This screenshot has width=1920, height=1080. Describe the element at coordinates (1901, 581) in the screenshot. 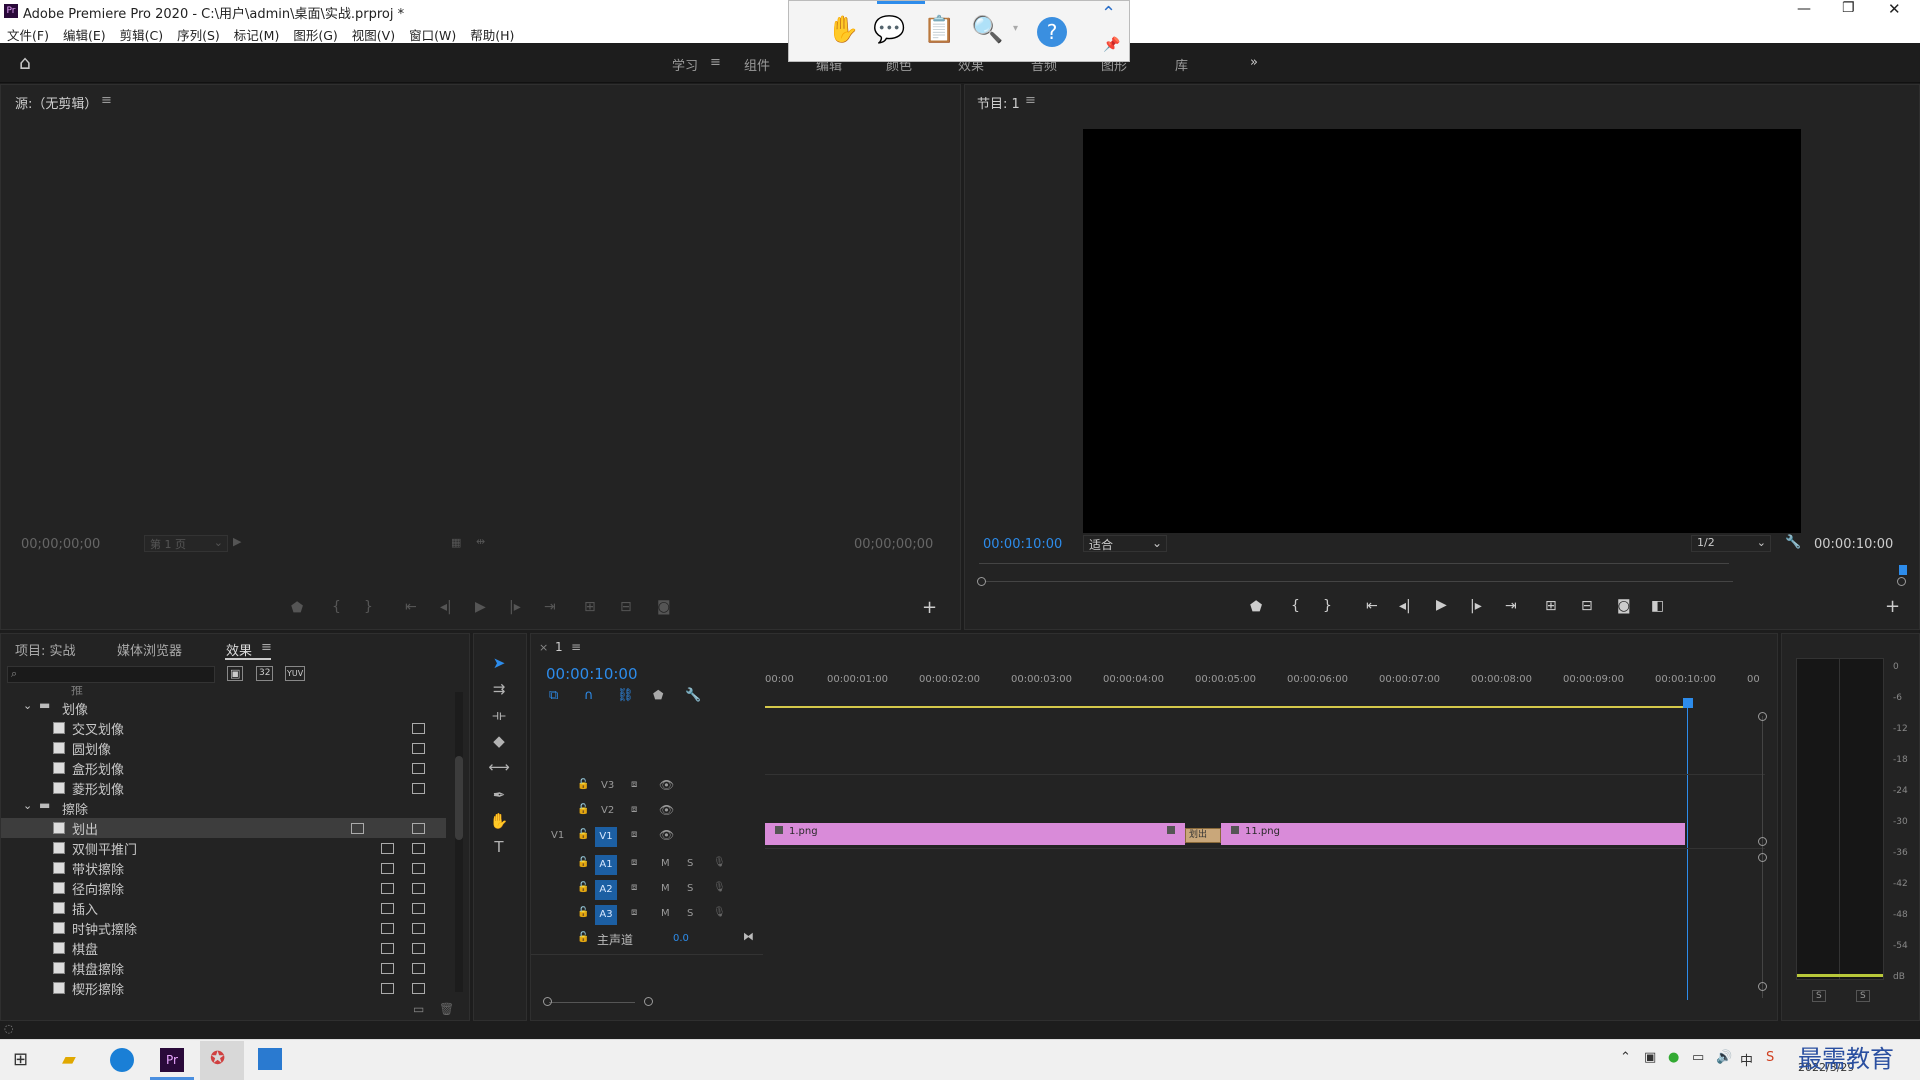

I see `zoom-handle-right` at that location.